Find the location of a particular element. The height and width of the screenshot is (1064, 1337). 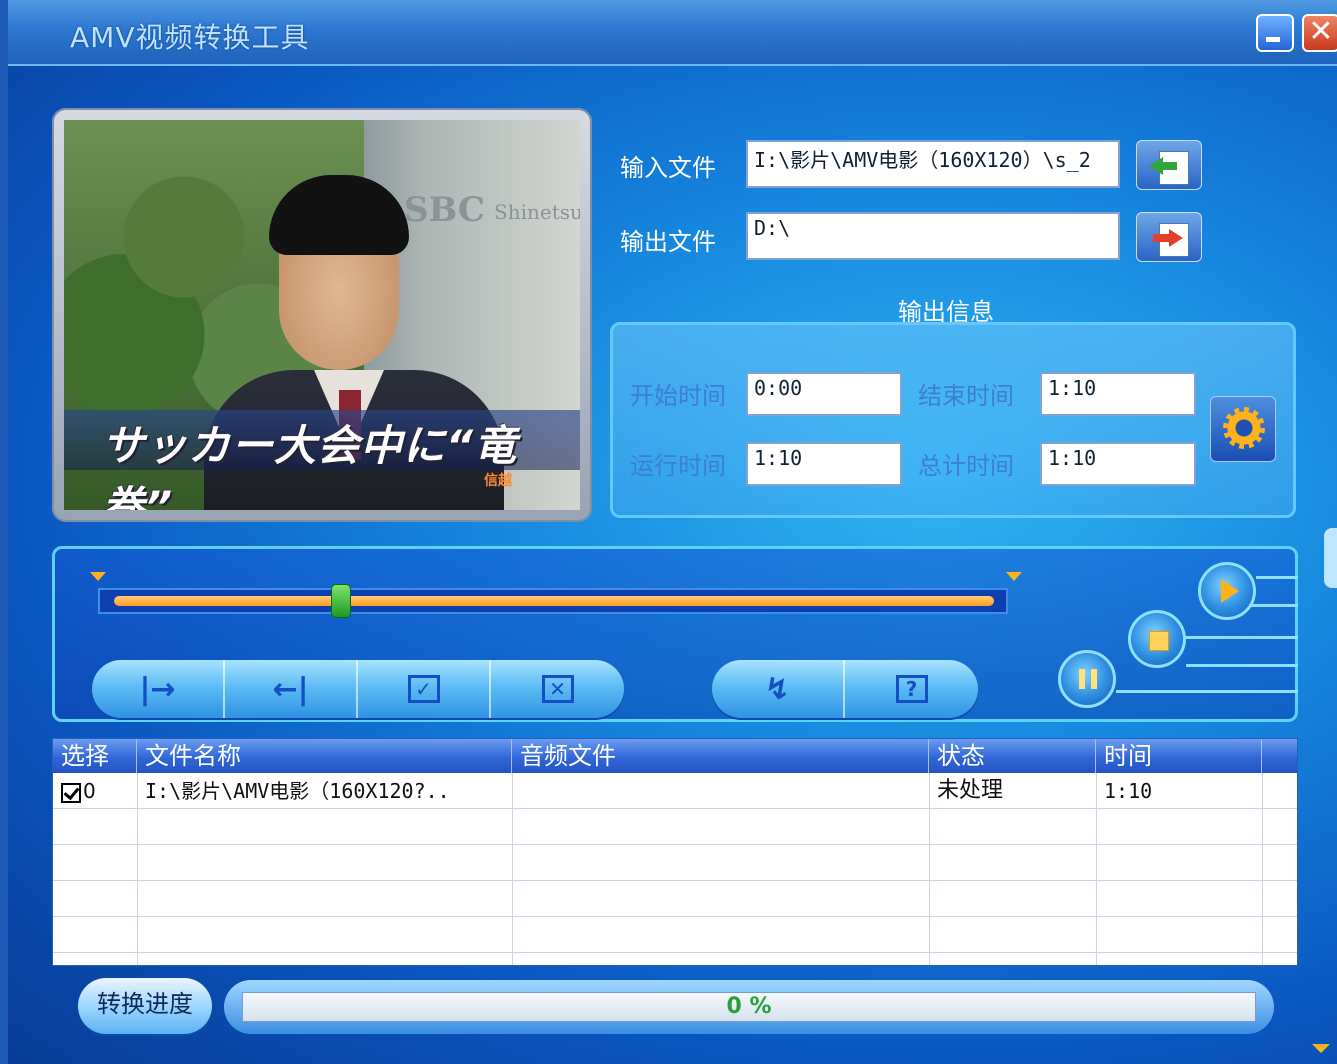

set-end-button: ←| is located at coordinates (291, 689).